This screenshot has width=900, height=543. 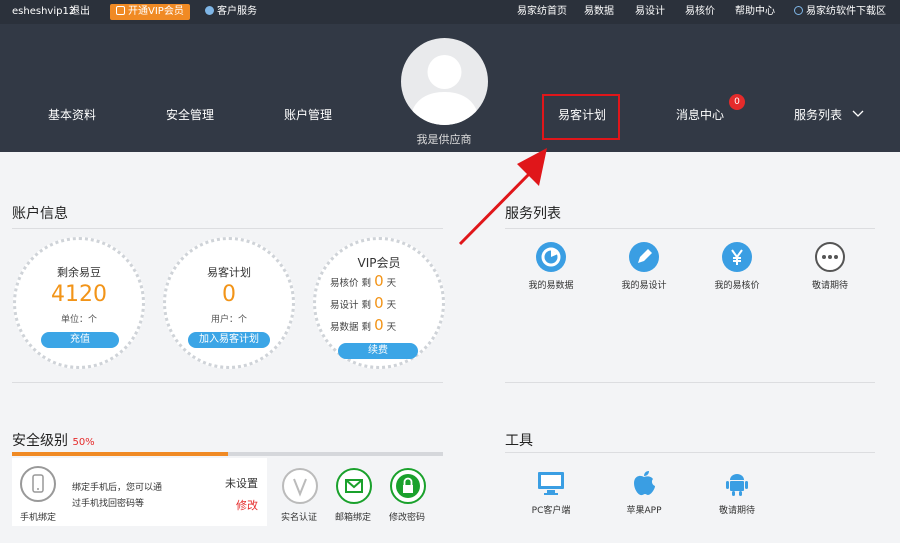 I want to click on security-level-value: 50%, so click(x=83, y=442).